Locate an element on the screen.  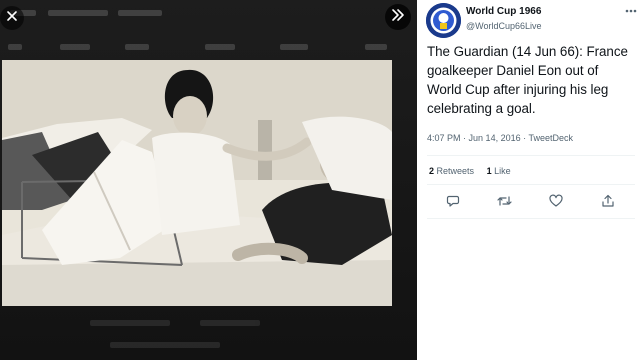
like-button is located at coordinates (556, 203).